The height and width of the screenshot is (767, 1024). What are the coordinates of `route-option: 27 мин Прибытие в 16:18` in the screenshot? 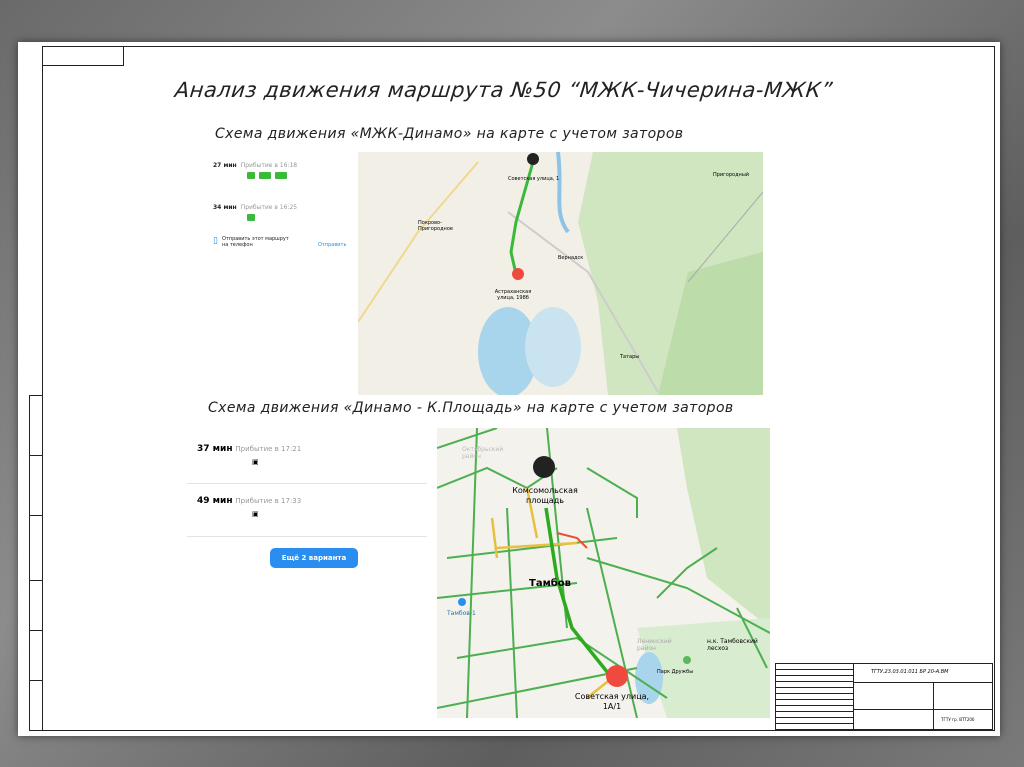 It's located at (255, 170).